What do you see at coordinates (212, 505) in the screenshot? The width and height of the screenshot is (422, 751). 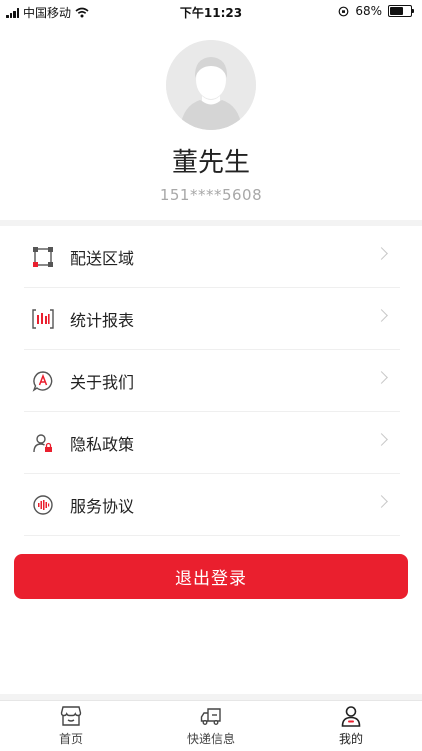 I see `menu-item-service-agreement: 服务协议` at bounding box center [212, 505].